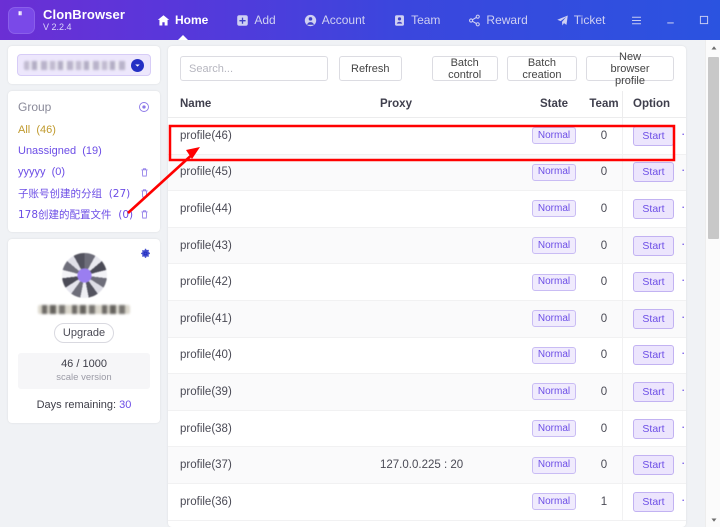 Image resolution: width=720 pixels, height=527 pixels. Describe the element at coordinates (703, 20) in the screenshot. I see `maximize-icon` at that location.